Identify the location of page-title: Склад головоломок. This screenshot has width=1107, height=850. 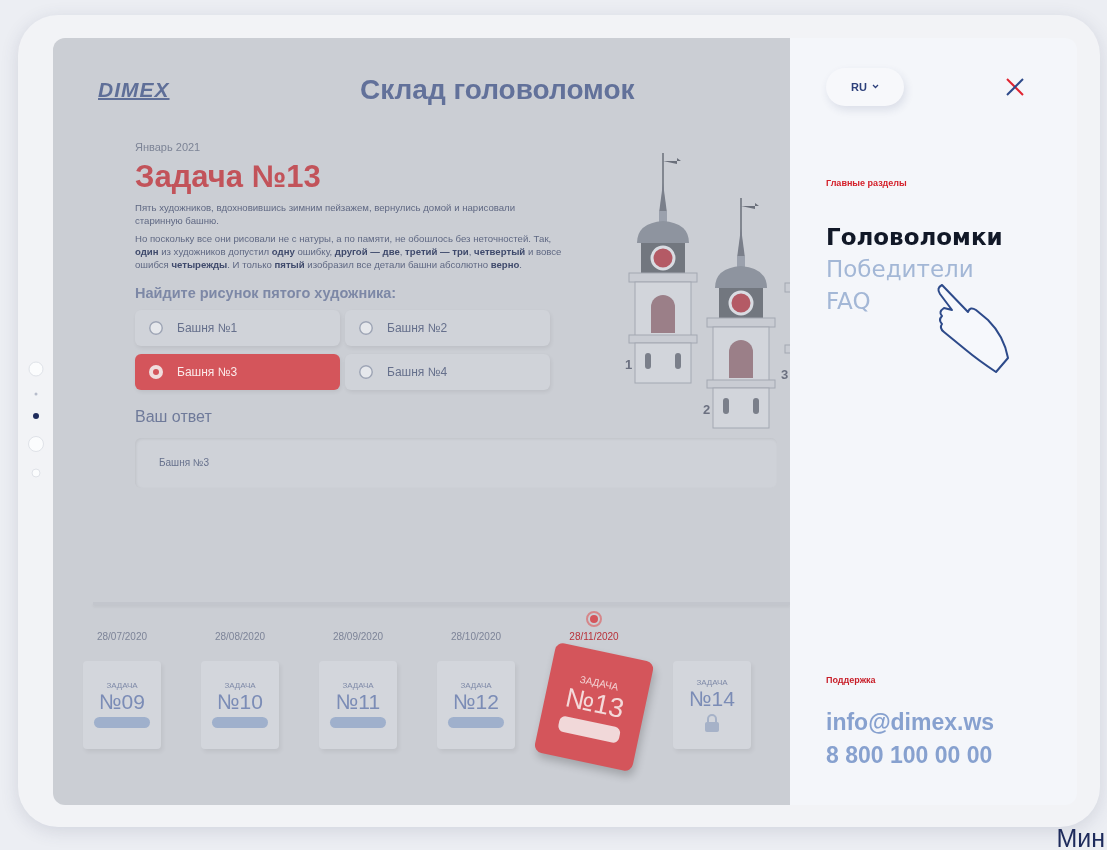
(497, 90).